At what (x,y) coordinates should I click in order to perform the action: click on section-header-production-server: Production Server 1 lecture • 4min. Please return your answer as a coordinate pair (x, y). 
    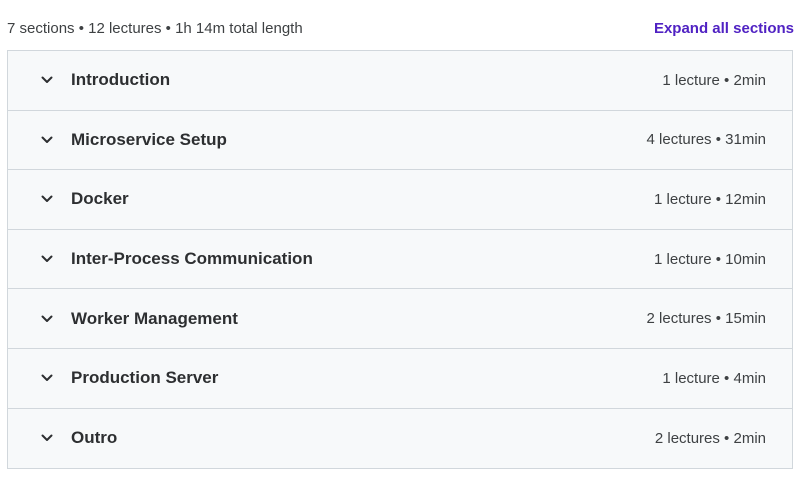
    Looking at the image, I should click on (400, 378).